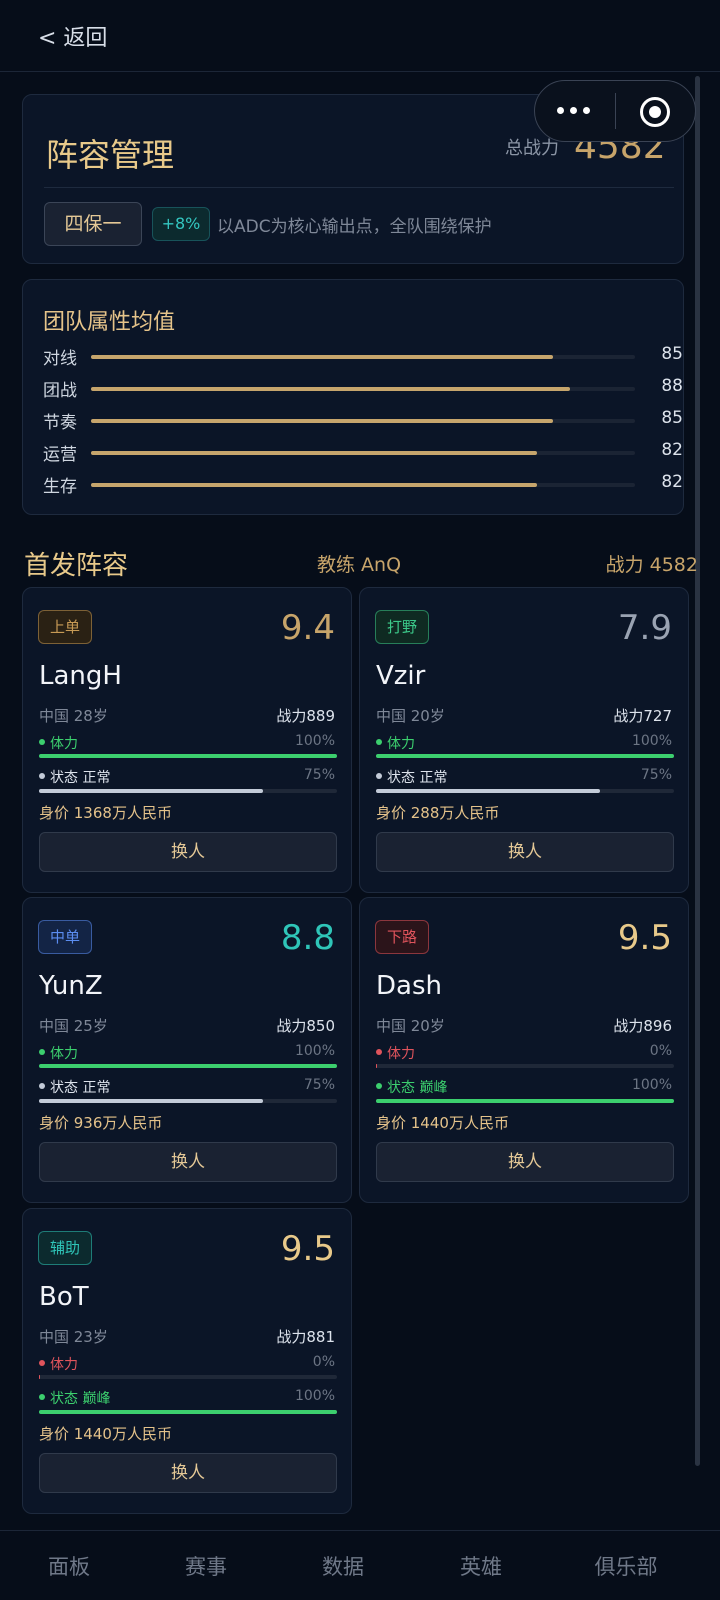 The width and height of the screenshot is (720, 1600). What do you see at coordinates (655, 112) in the screenshot?
I see `close-target-icon` at bounding box center [655, 112].